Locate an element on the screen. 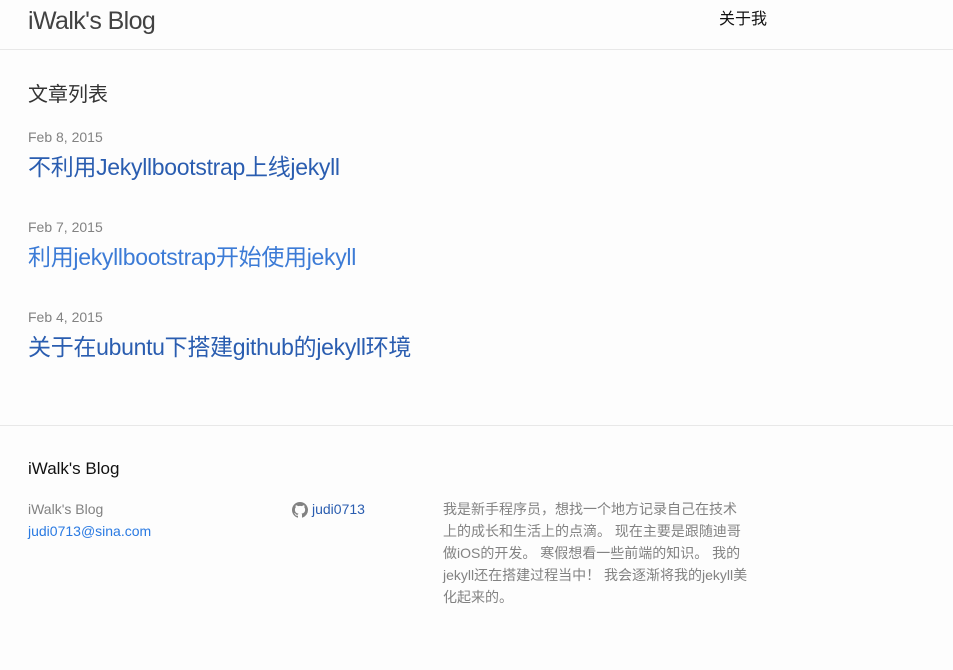 The image size is (953, 670). post-date: Feb 4, 2015 is located at coordinates (65, 317).